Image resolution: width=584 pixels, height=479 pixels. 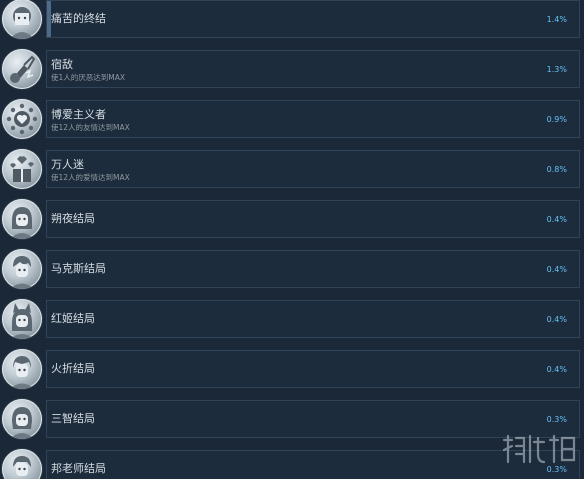 What do you see at coordinates (78, 268) in the screenshot?
I see `achievement-title: 马克斯结局` at bounding box center [78, 268].